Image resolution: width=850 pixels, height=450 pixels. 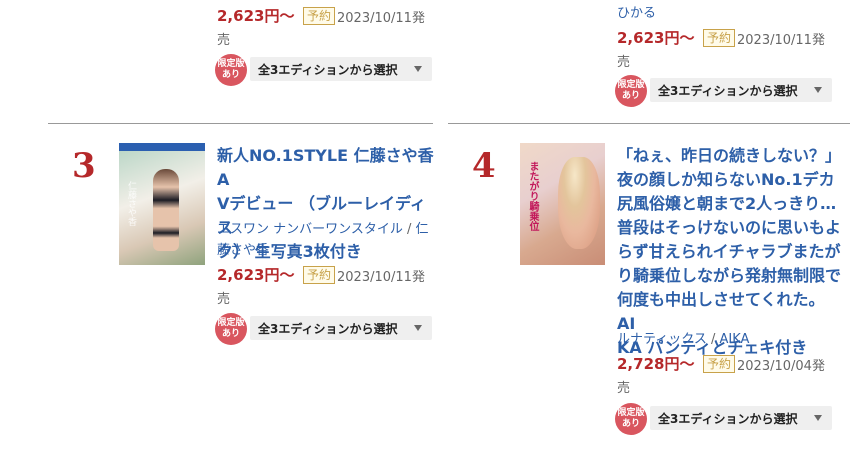 What do you see at coordinates (781, 40) in the screenshot?
I see `top-right-release-date: 2023/10/11発` at bounding box center [781, 40].